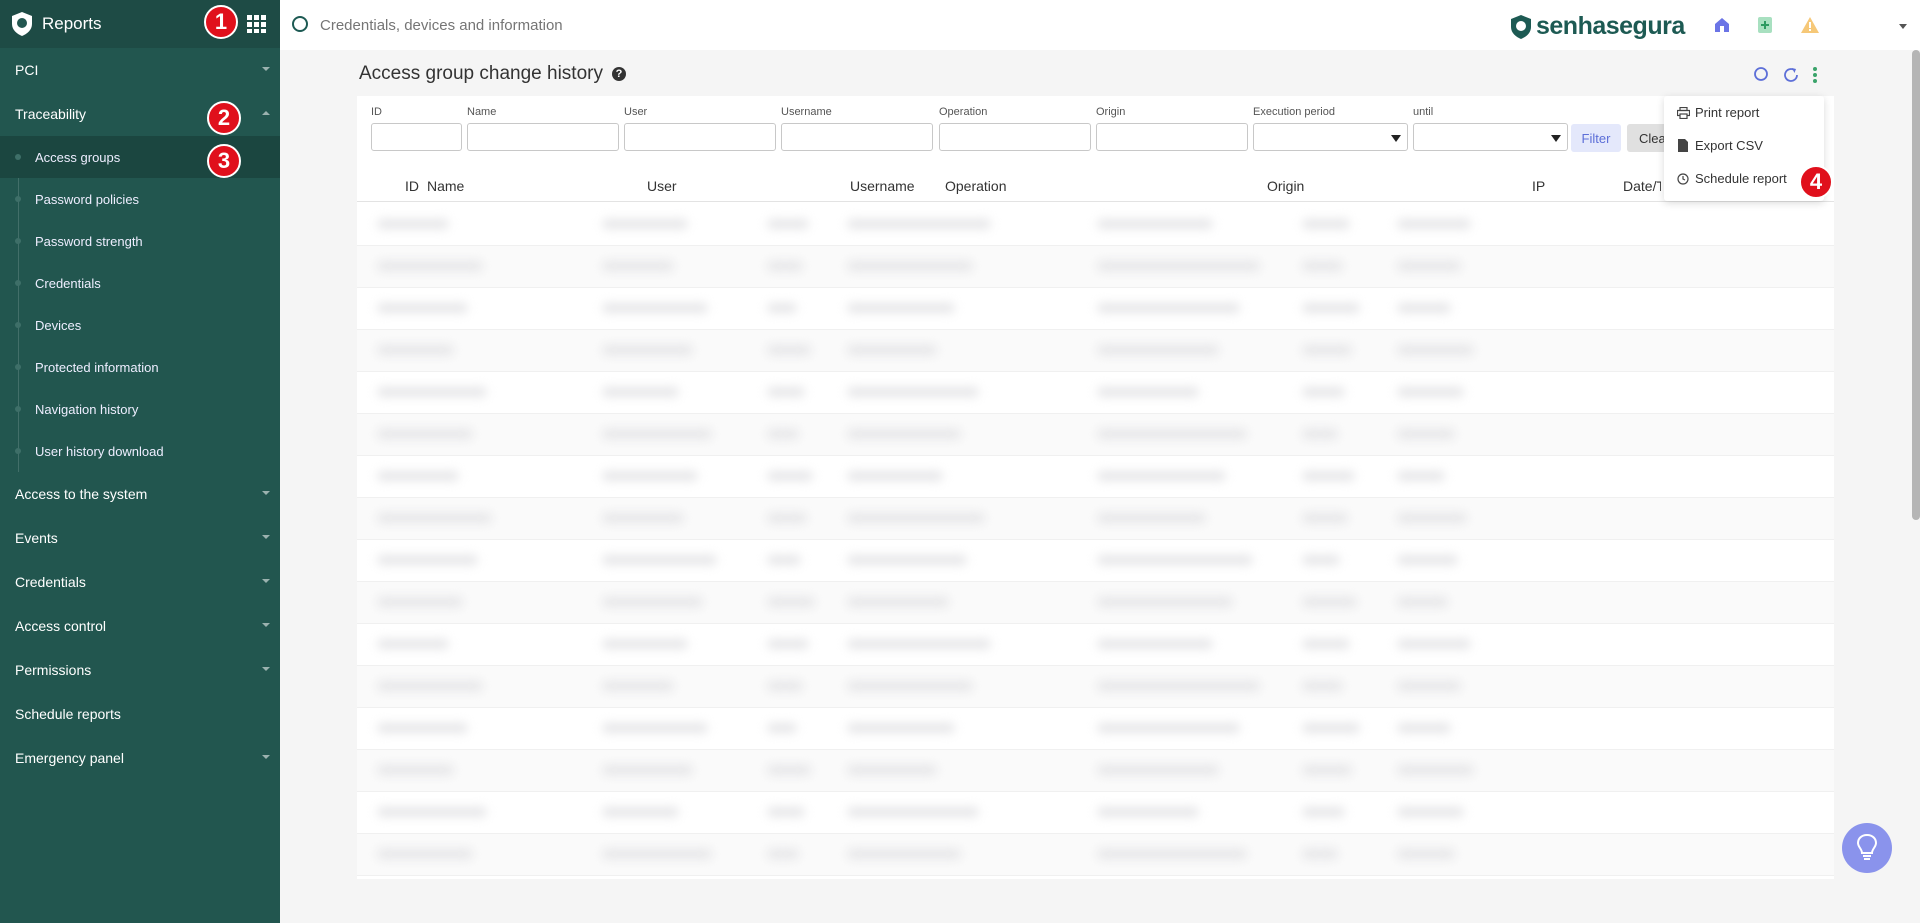 This screenshot has height=923, width=1920. I want to click on sidebar-item-credentials: Credentials, so click(140, 582).